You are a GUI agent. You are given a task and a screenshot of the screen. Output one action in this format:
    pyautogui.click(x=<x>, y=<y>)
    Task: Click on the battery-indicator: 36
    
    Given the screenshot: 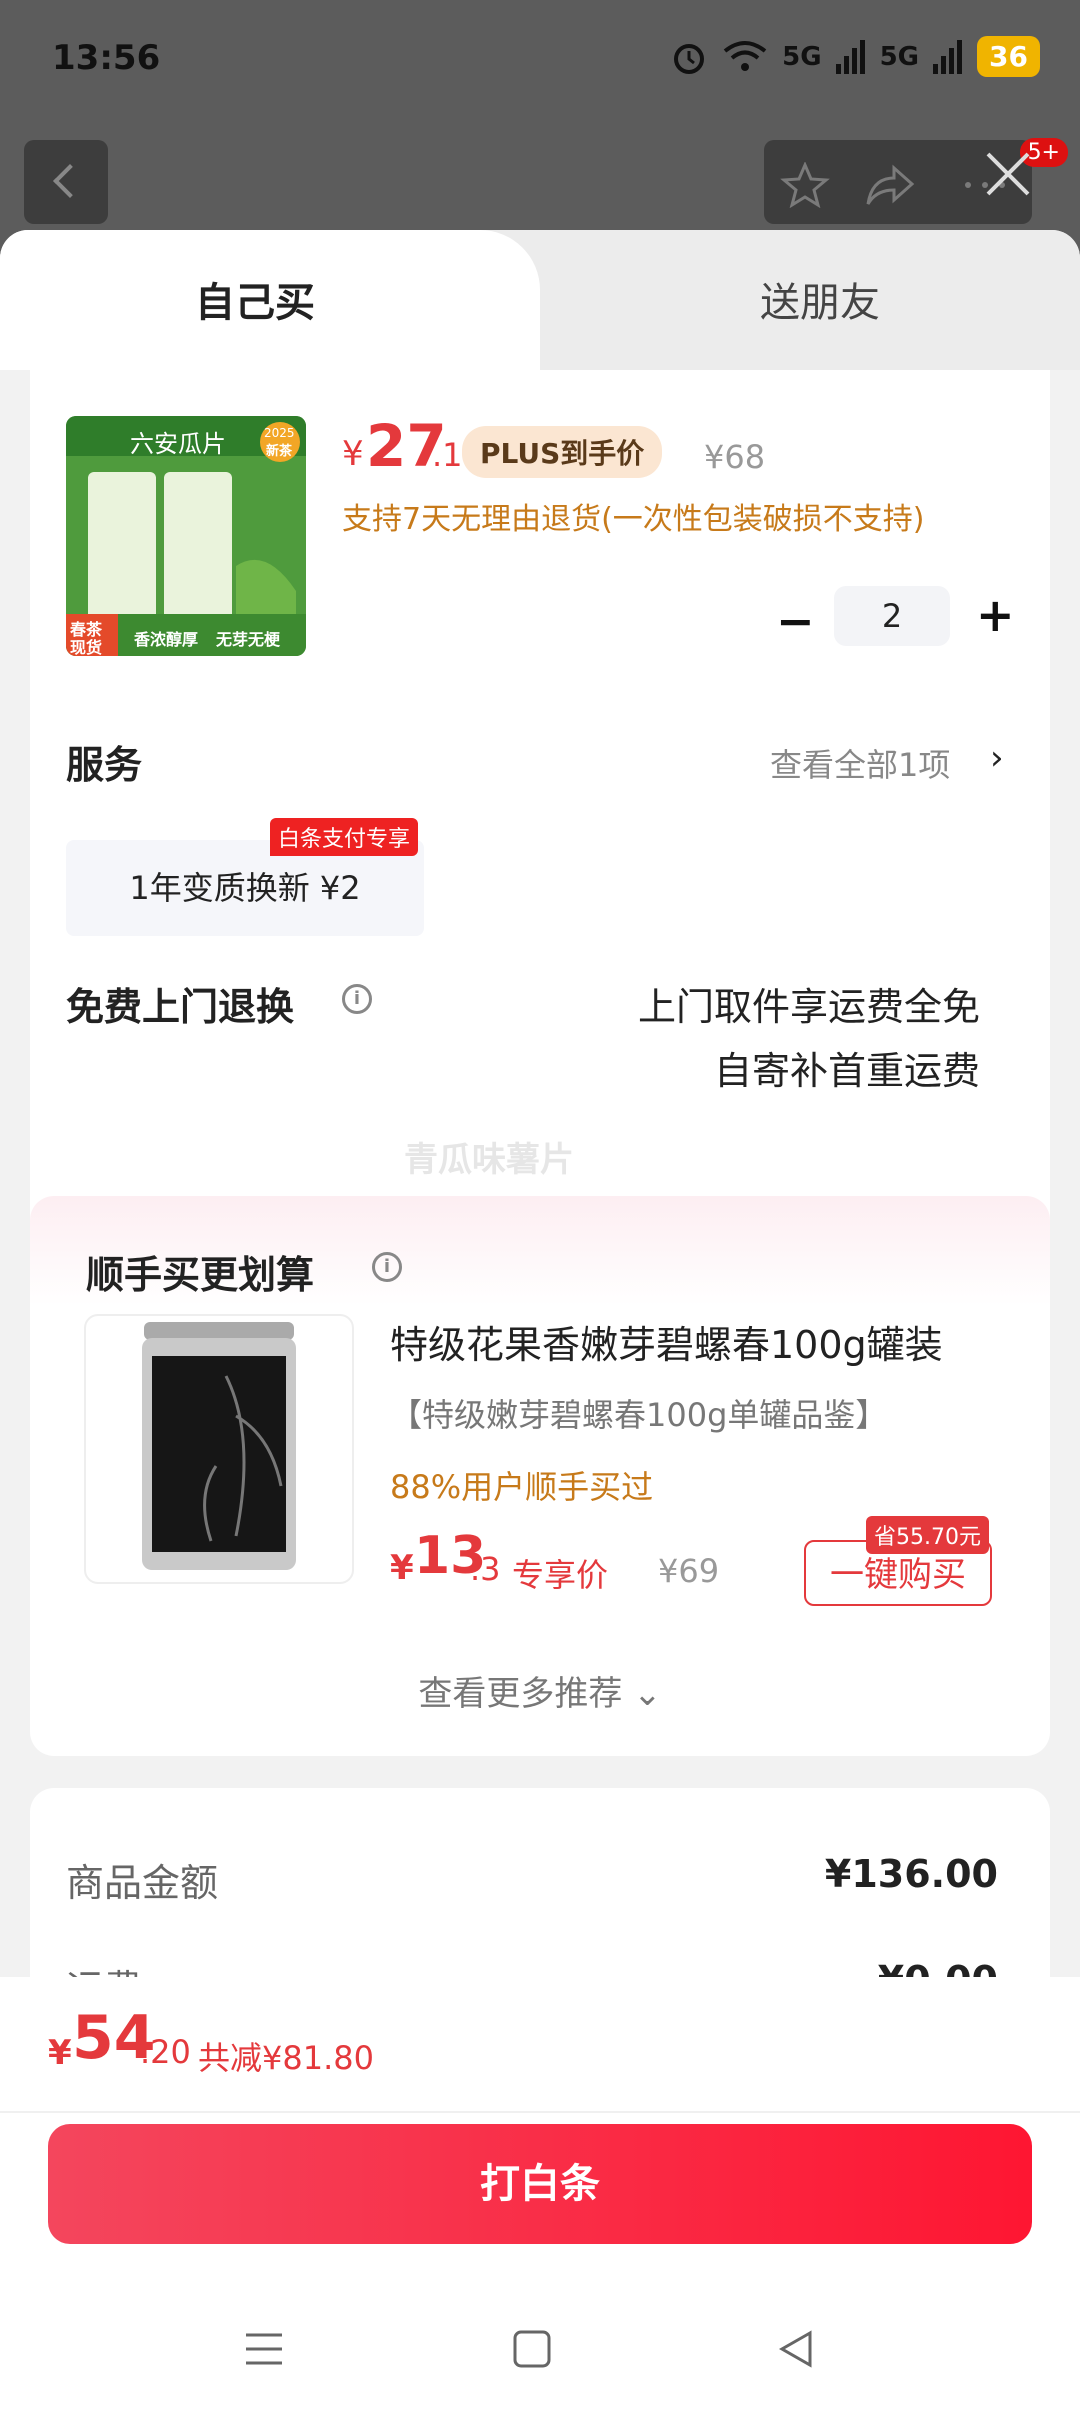 What is the action you would take?
    pyautogui.click(x=1008, y=56)
    